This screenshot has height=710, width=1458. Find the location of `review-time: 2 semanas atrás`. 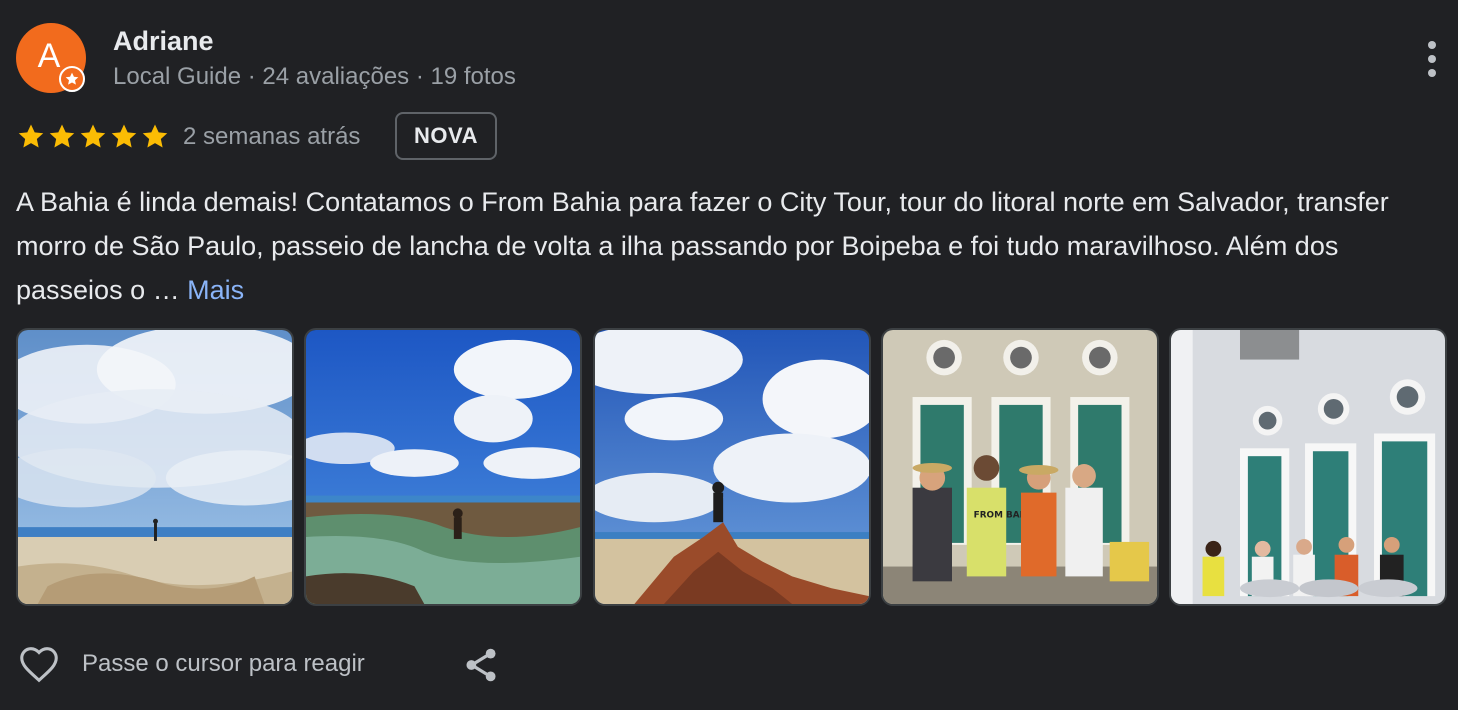

review-time: 2 semanas atrás is located at coordinates (272, 136).